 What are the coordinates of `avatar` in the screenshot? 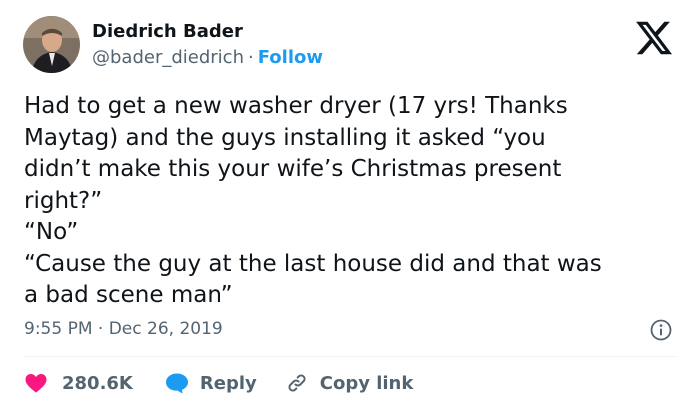 It's located at (51, 44).